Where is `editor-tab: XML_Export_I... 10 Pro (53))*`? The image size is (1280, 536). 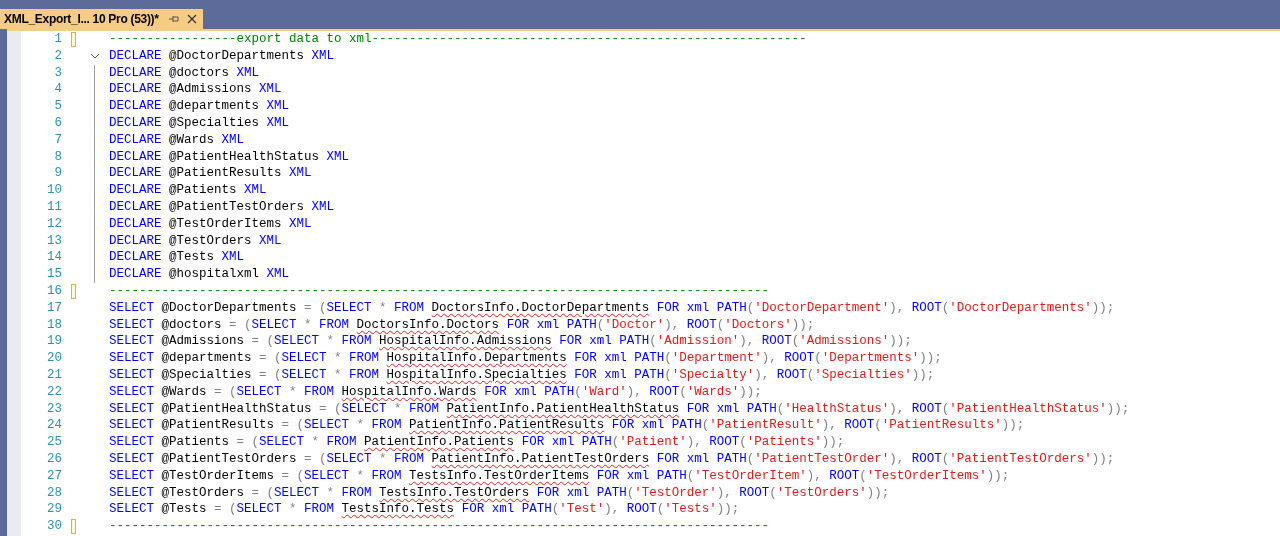
editor-tab: XML_Export_I... 10 Pro (53))* is located at coordinates (101, 19).